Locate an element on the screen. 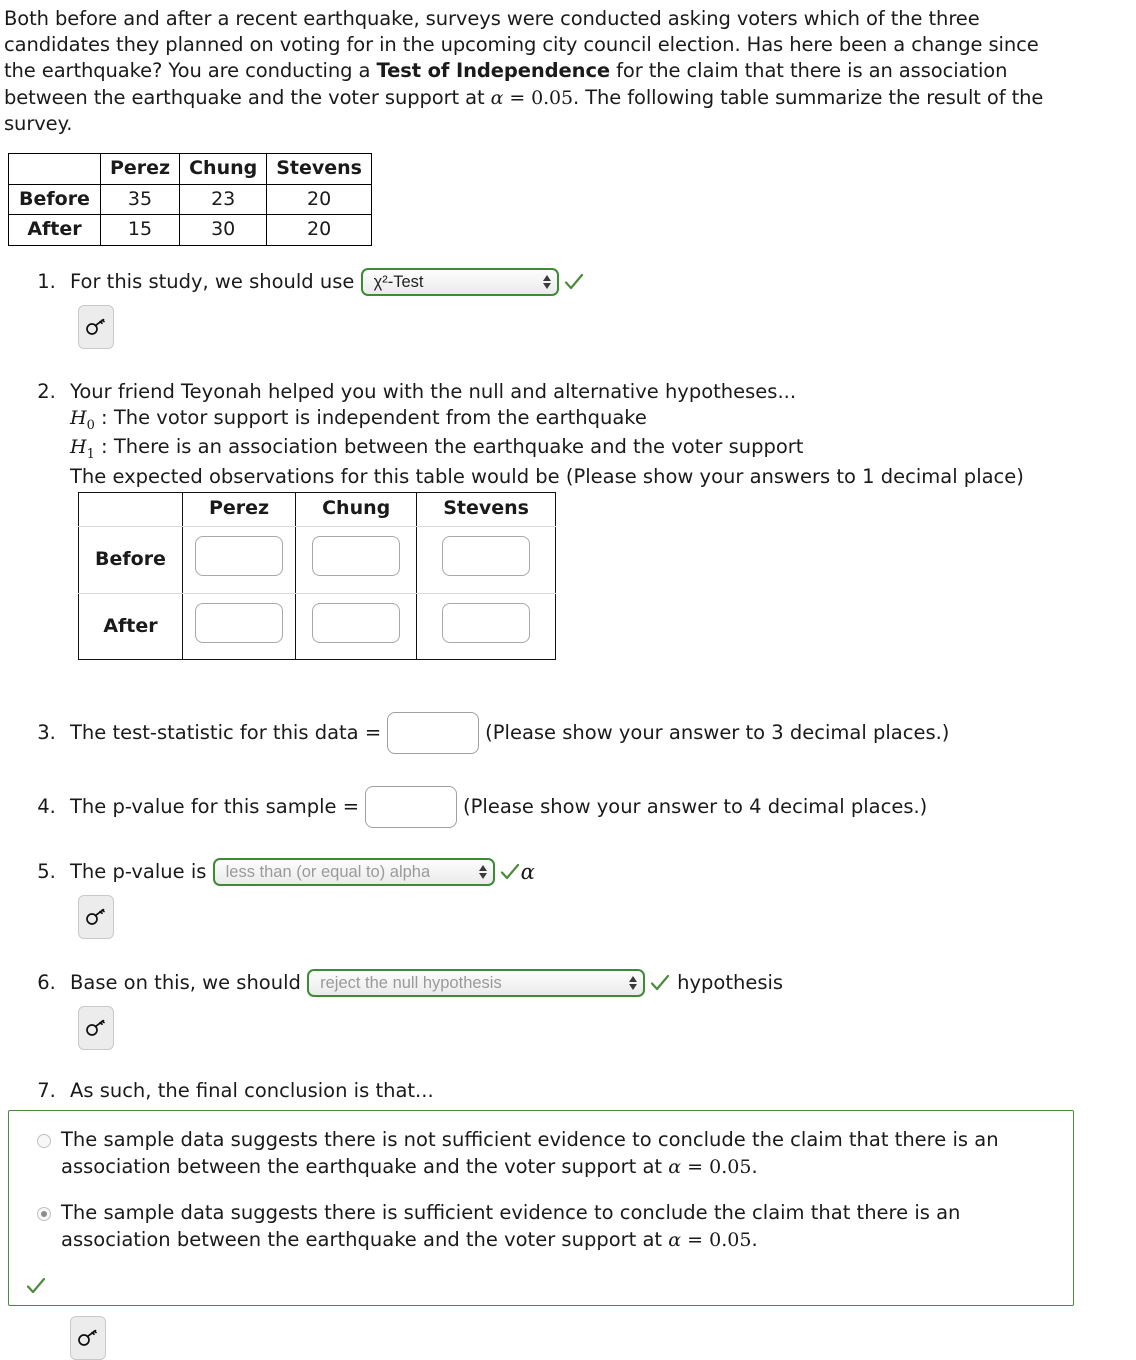 This screenshot has height=1360, width=1136. alpha-value-opt2: 0.05 is located at coordinates (730, 1239).